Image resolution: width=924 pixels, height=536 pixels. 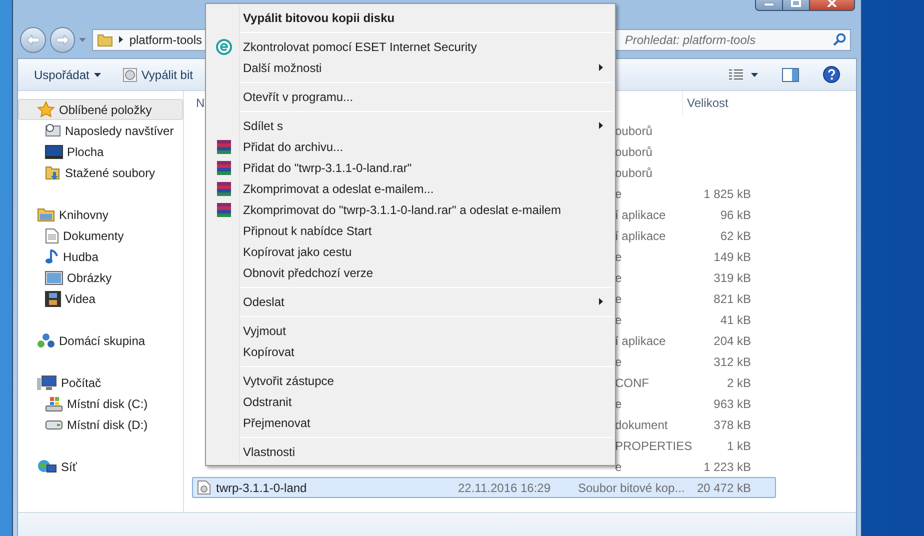 What do you see at coordinates (46, 214) in the screenshot?
I see `library-folder-icon` at bounding box center [46, 214].